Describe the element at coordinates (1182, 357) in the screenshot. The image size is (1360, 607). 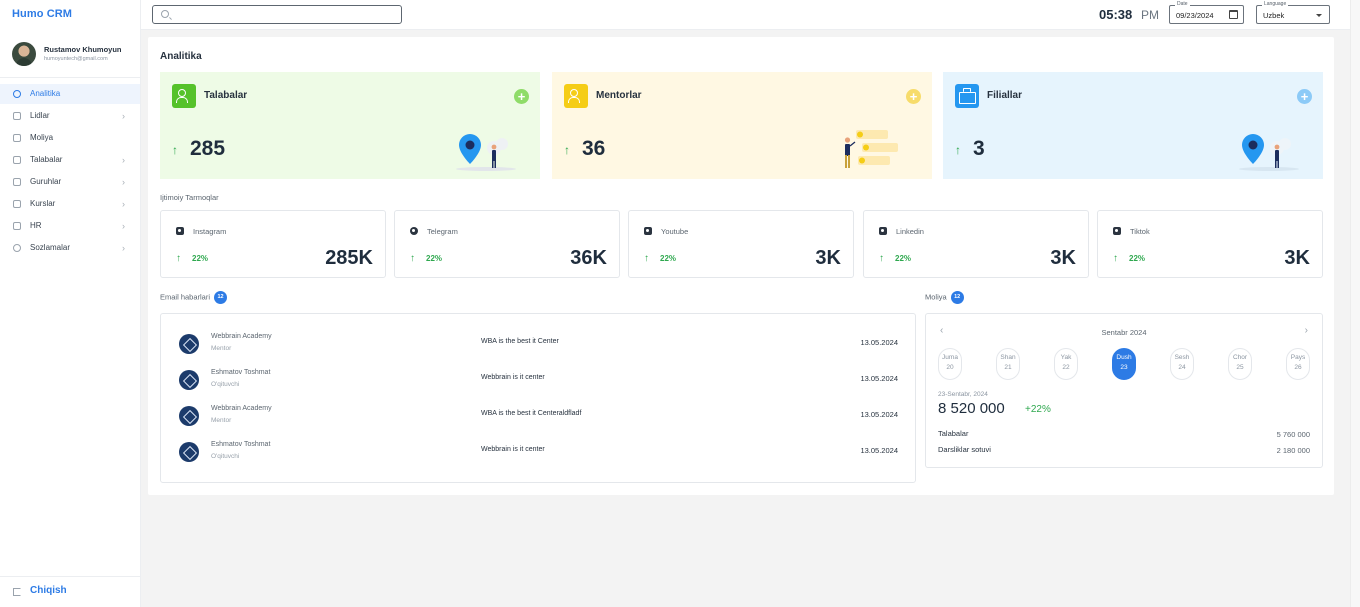
I see `day-name: Sesh` at that location.